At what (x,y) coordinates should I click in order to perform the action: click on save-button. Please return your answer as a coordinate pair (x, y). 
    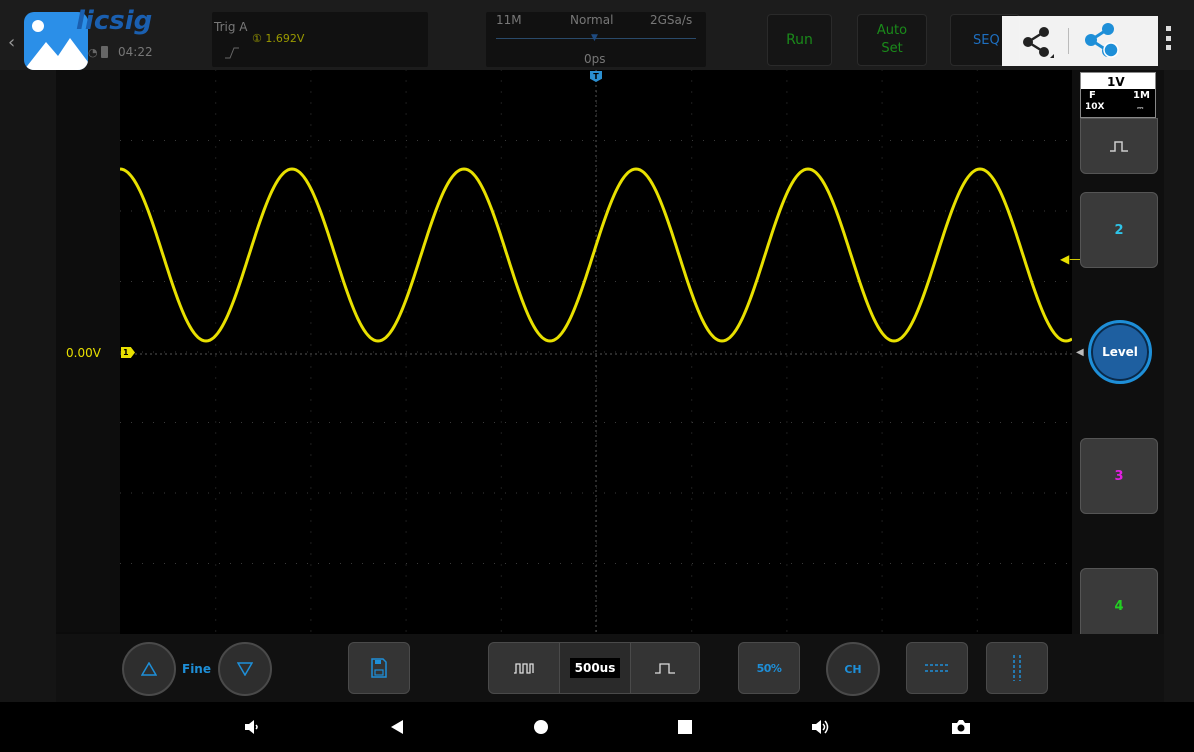
    Looking at the image, I should click on (379, 668).